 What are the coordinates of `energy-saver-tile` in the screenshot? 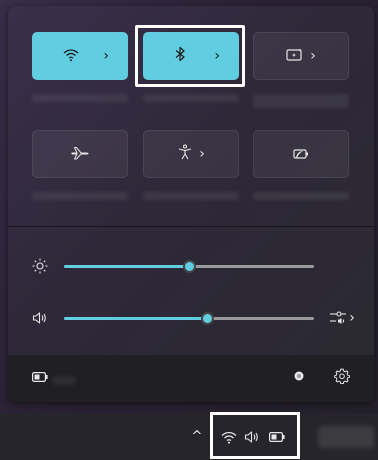 It's located at (301, 154).